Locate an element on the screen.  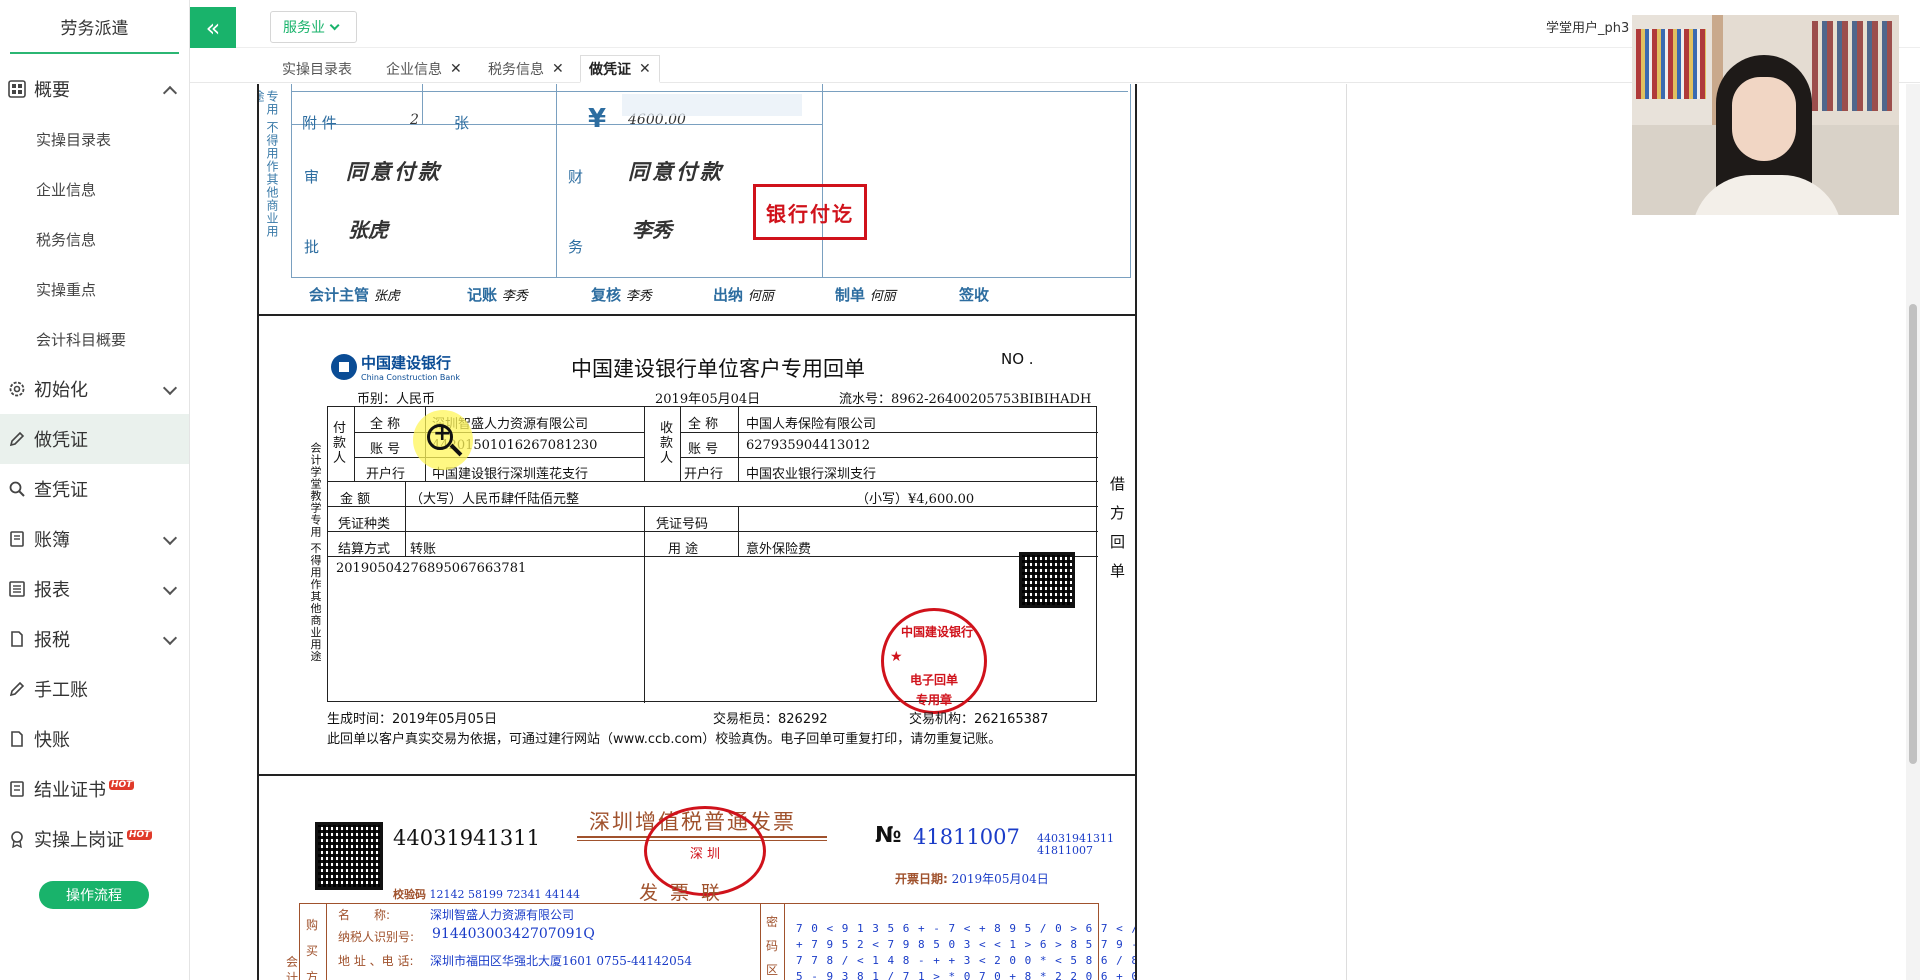
tab-make-voucher: 做凭证 ✕ is located at coordinates (620, 69).